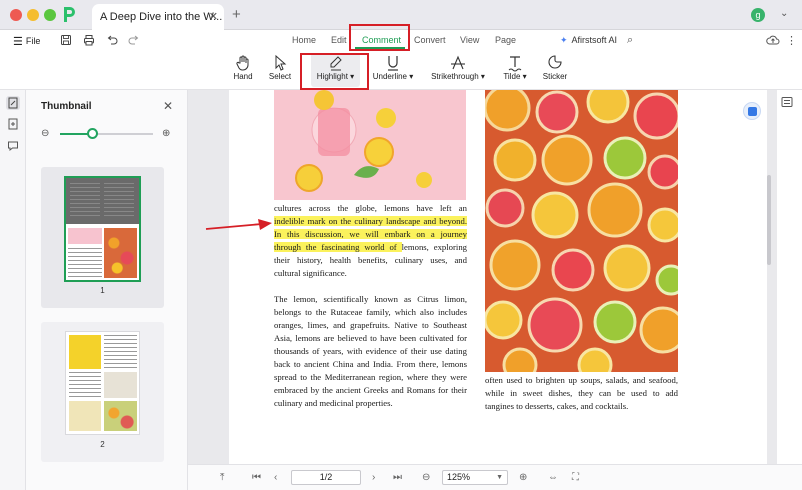 The height and width of the screenshot is (490, 802). Describe the element at coordinates (275, 477) in the screenshot. I see `previous-page-icon: ‹` at that location.